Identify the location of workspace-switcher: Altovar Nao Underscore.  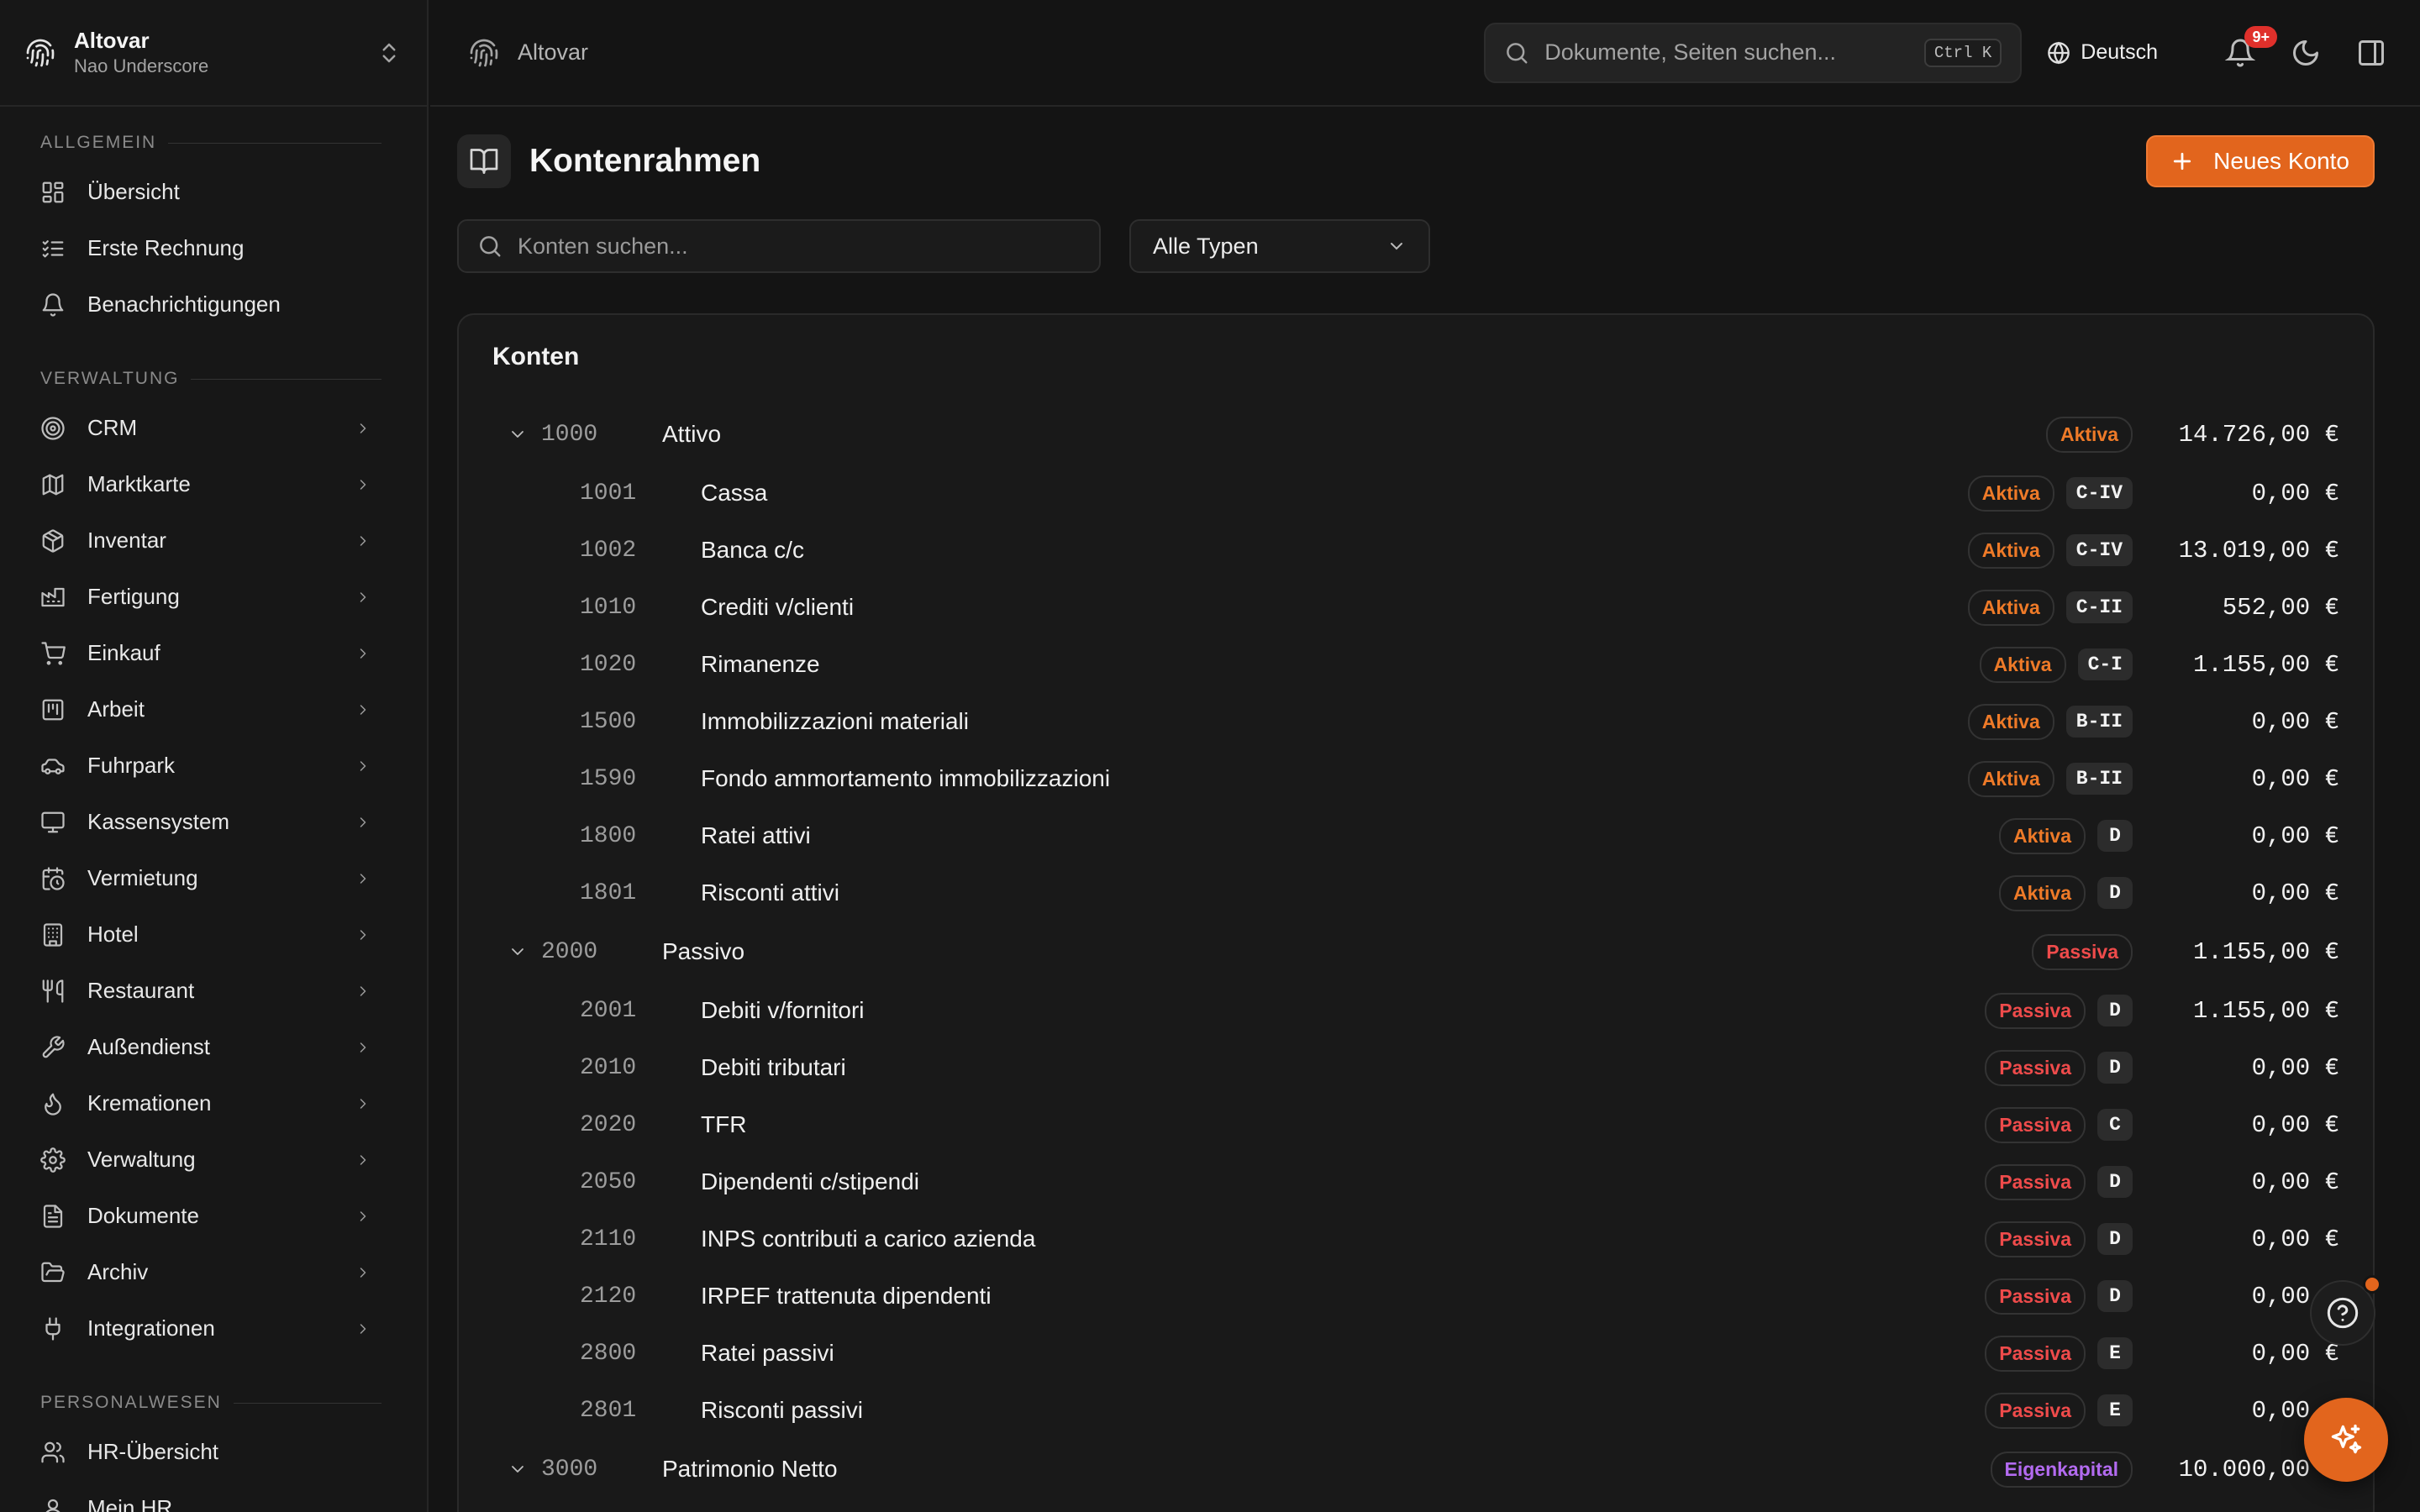
(214, 53).